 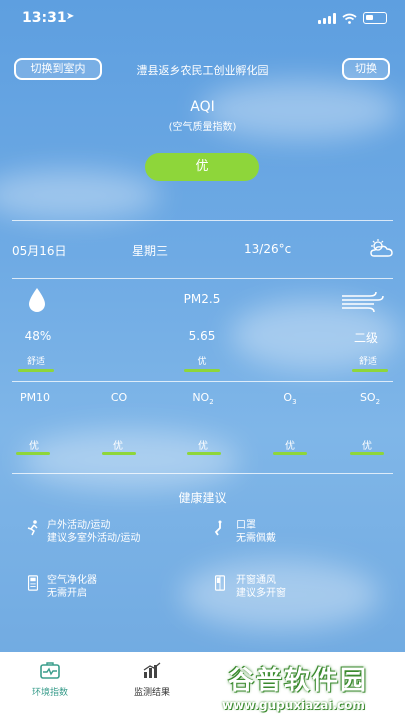 What do you see at coordinates (293, 705) in the screenshot?
I see `watermark-url: www.gupuxiazai.com` at bounding box center [293, 705].